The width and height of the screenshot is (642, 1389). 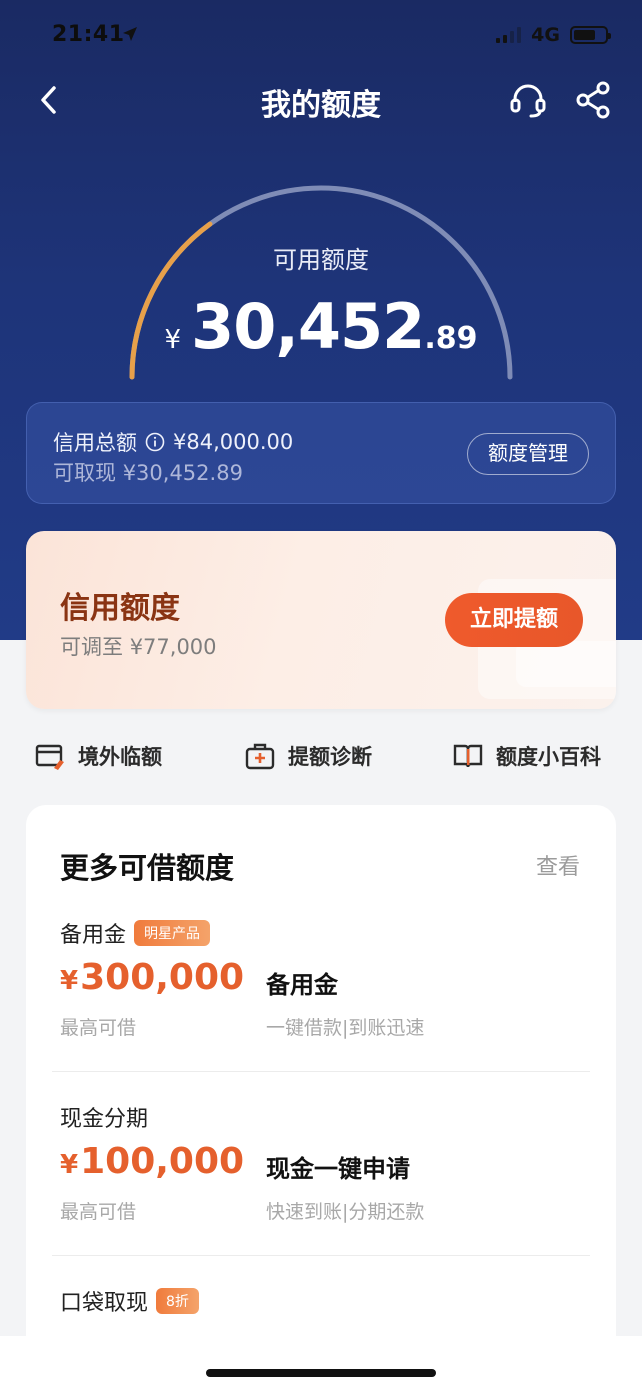 I want to click on loan-name: 现金分期, so click(x=104, y=1117).